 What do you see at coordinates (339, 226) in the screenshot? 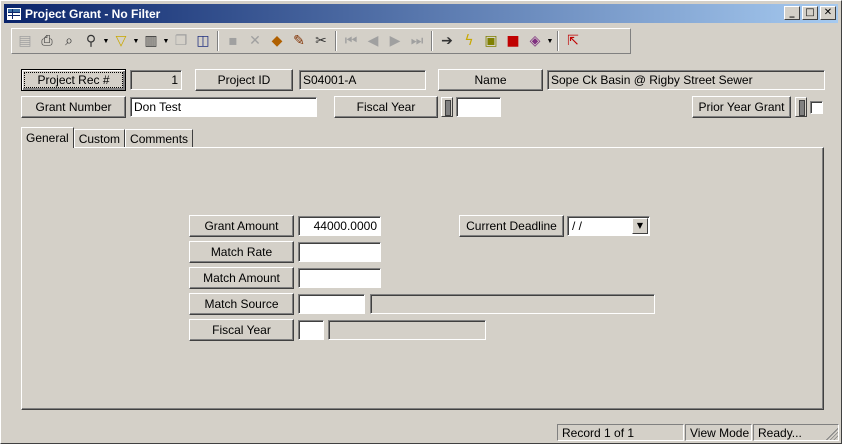
I see `grant-amount-field: 44000.0000` at bounding box center [339, 226].